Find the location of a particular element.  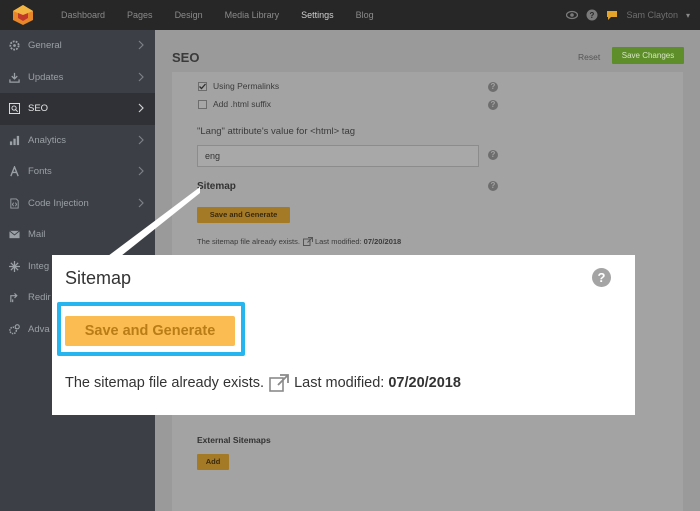

callout-last-modified-label: Last modified: is located at coordinates (339, 383).